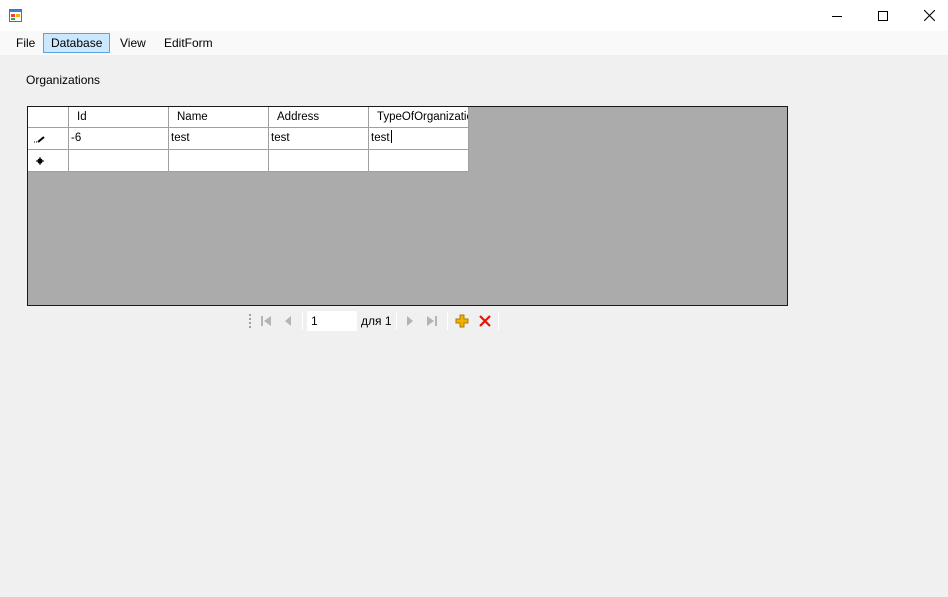 This screenshot has height=597, width=948. I want to click on column-header-type-of-organization: TypeOfOrganizatior, so click(419, 117).